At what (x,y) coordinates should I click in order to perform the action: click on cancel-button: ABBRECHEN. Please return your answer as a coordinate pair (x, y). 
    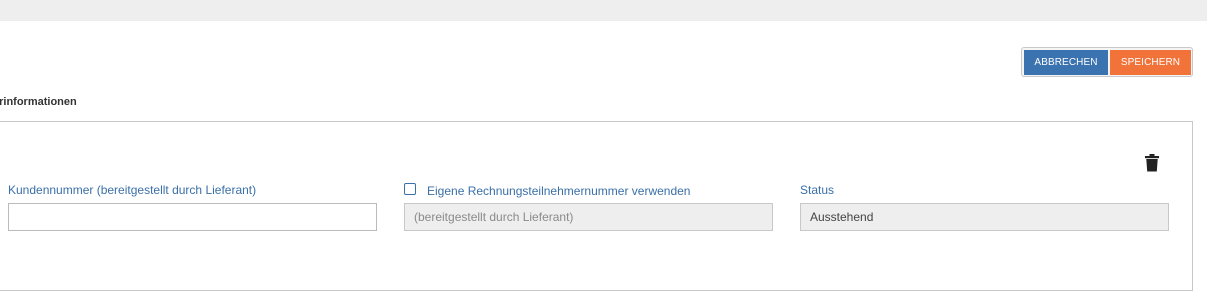
    Looking at the image, I should click on (1066, 62).